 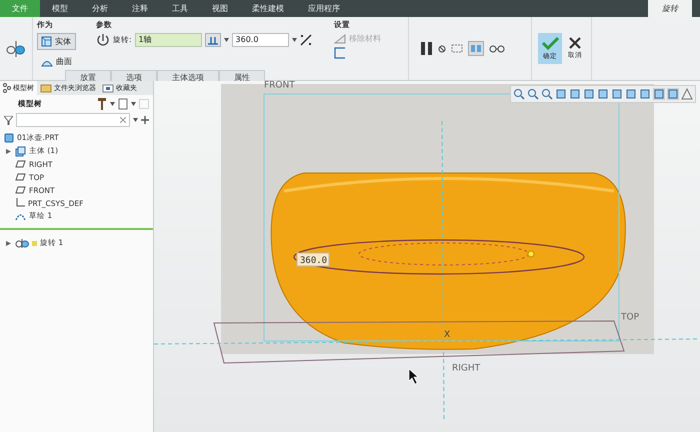 What do you see at coordinates (550, 43) in the screenshot?
I see `checkmark-icon` at bounding box center [550, 43].